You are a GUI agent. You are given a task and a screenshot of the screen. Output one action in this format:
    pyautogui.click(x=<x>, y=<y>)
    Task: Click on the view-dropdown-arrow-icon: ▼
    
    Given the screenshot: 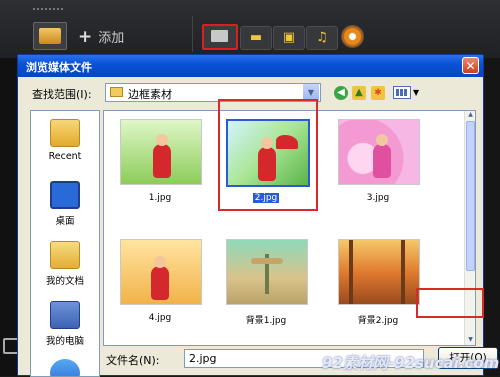 What is the action you would take?
    pyautogui.click(x=416, y=92)
    